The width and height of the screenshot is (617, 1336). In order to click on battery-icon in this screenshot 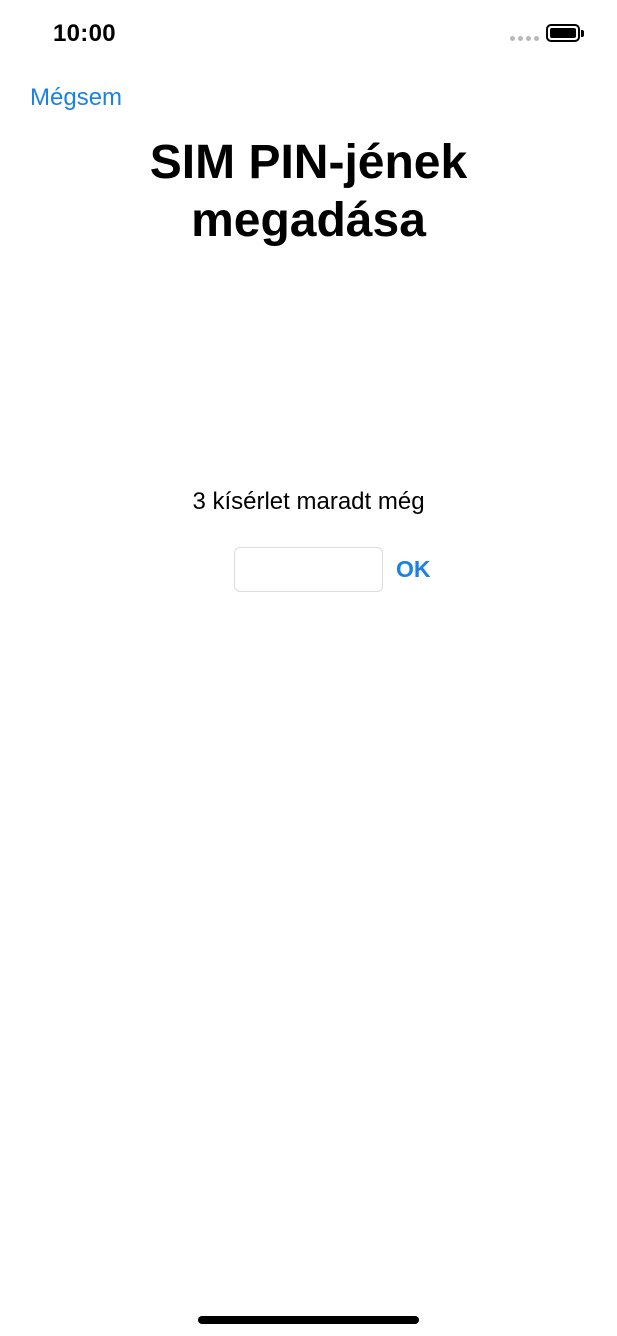, I will do `click(563, 33)`.